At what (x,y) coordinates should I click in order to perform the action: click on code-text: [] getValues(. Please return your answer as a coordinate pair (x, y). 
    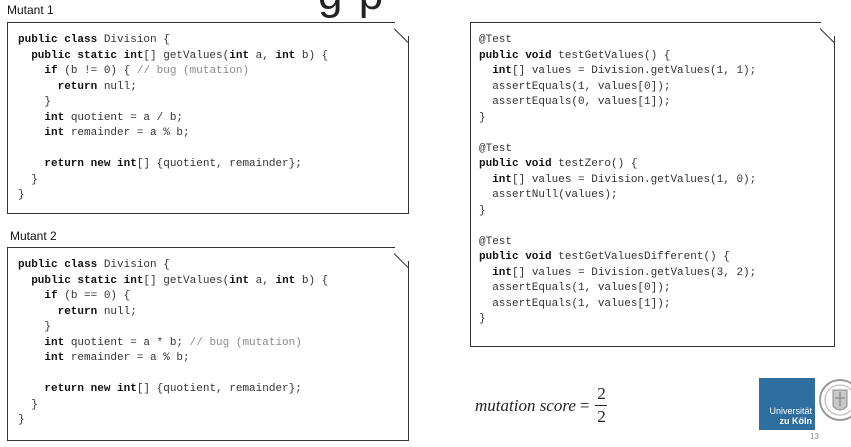
    Looking at the image, I should click on (186, 280).